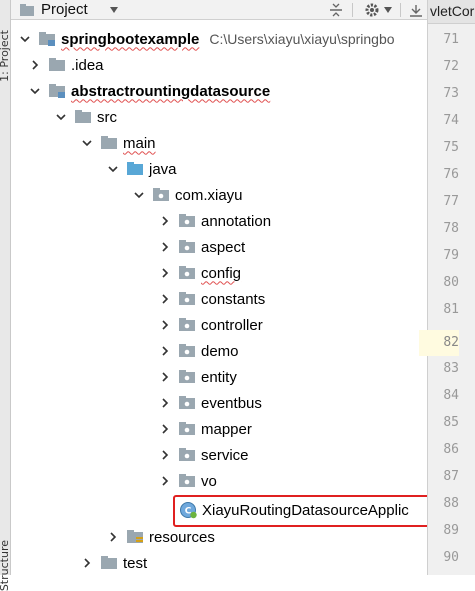 This screenshot has height=591, width=475. Describe the element at coordinates (225, 455) in the screenshot. I see `subpackage-label: service` at that location.